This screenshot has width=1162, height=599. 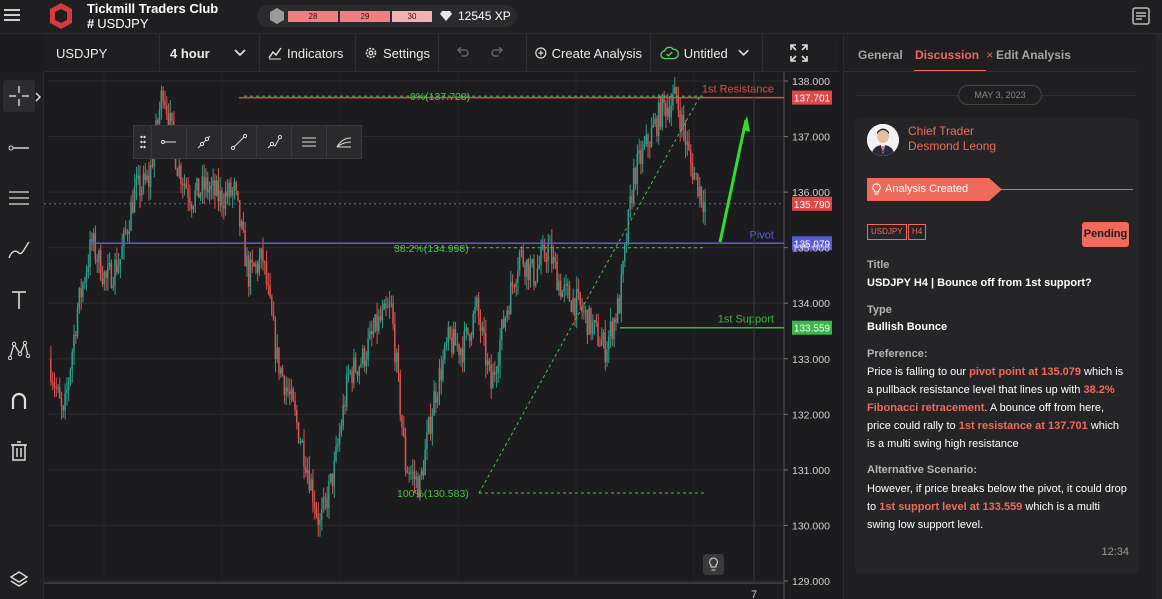 I want to click on draw-tool-extended, so click(x=238, y=142).